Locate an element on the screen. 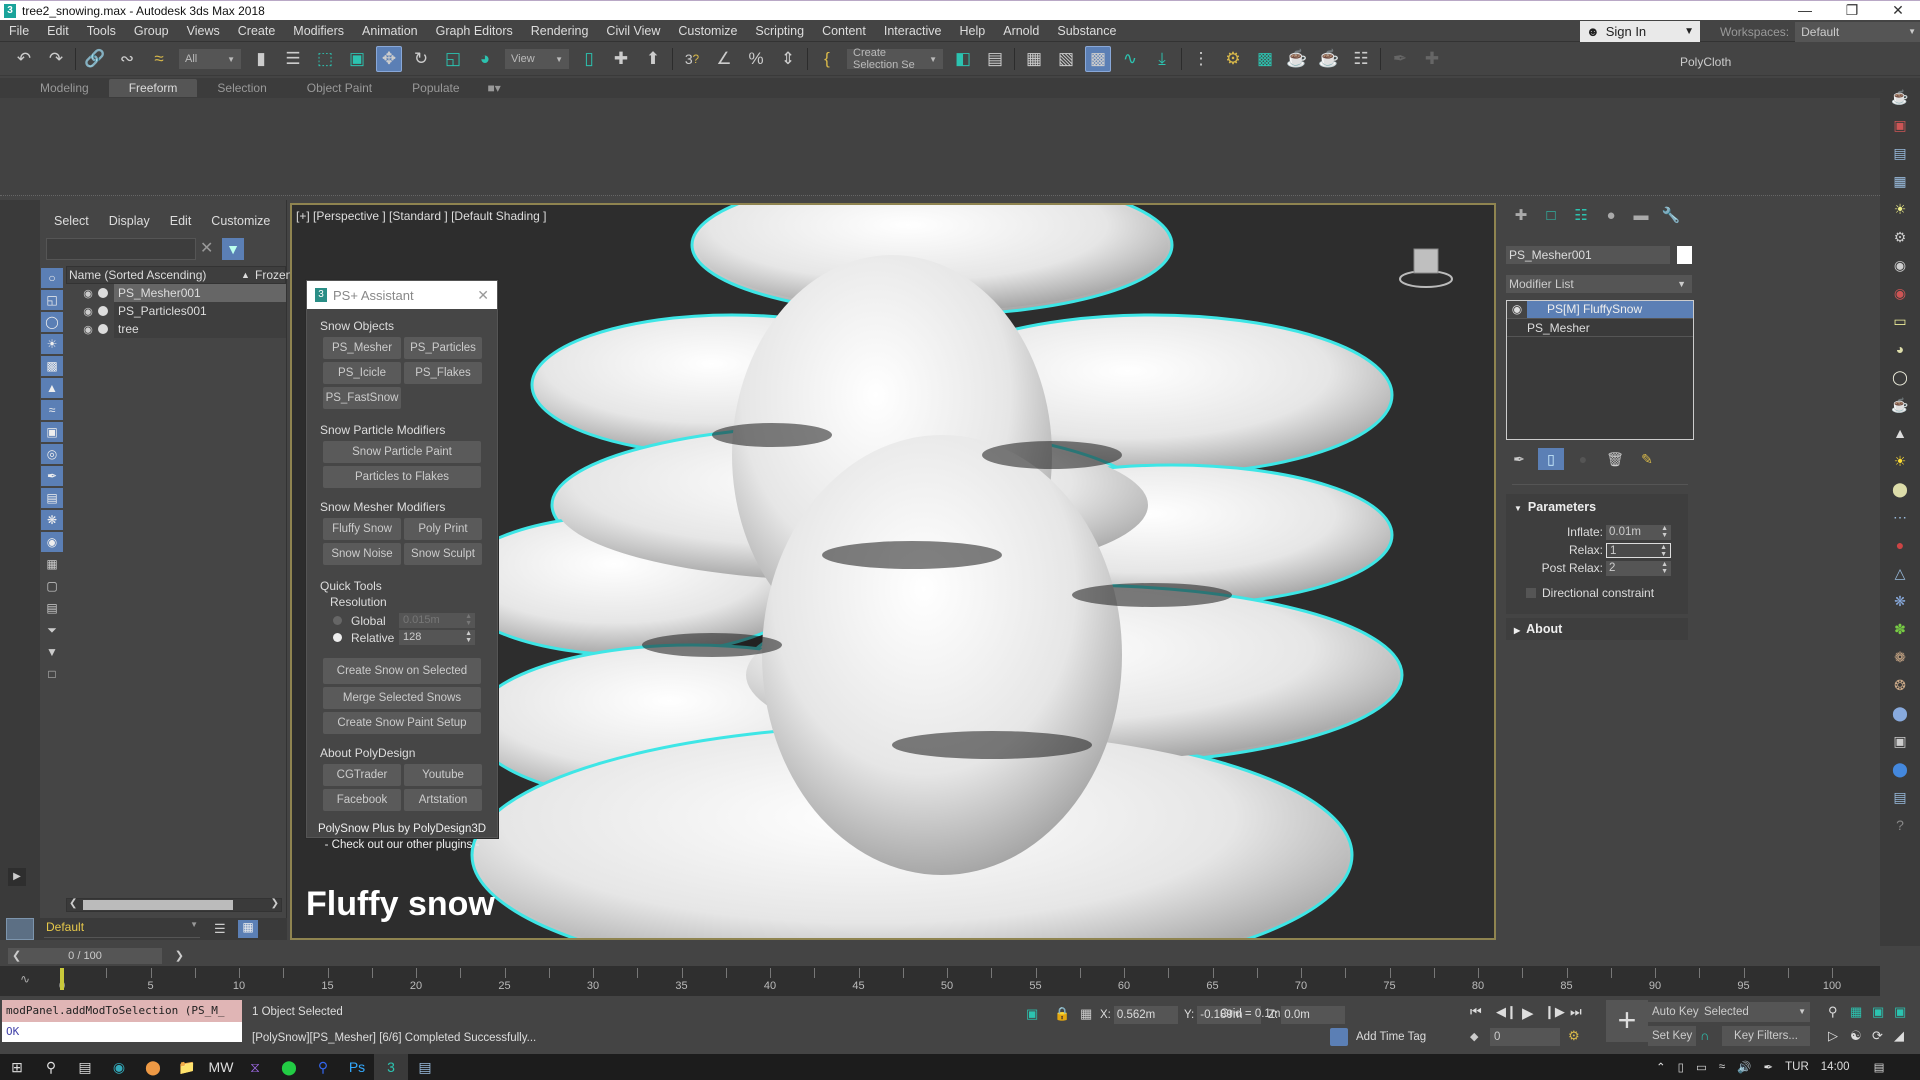 The width and height of the screenshot is (1920, 1080). x-field: 0.562m is located at coordinates (1145, 1015).